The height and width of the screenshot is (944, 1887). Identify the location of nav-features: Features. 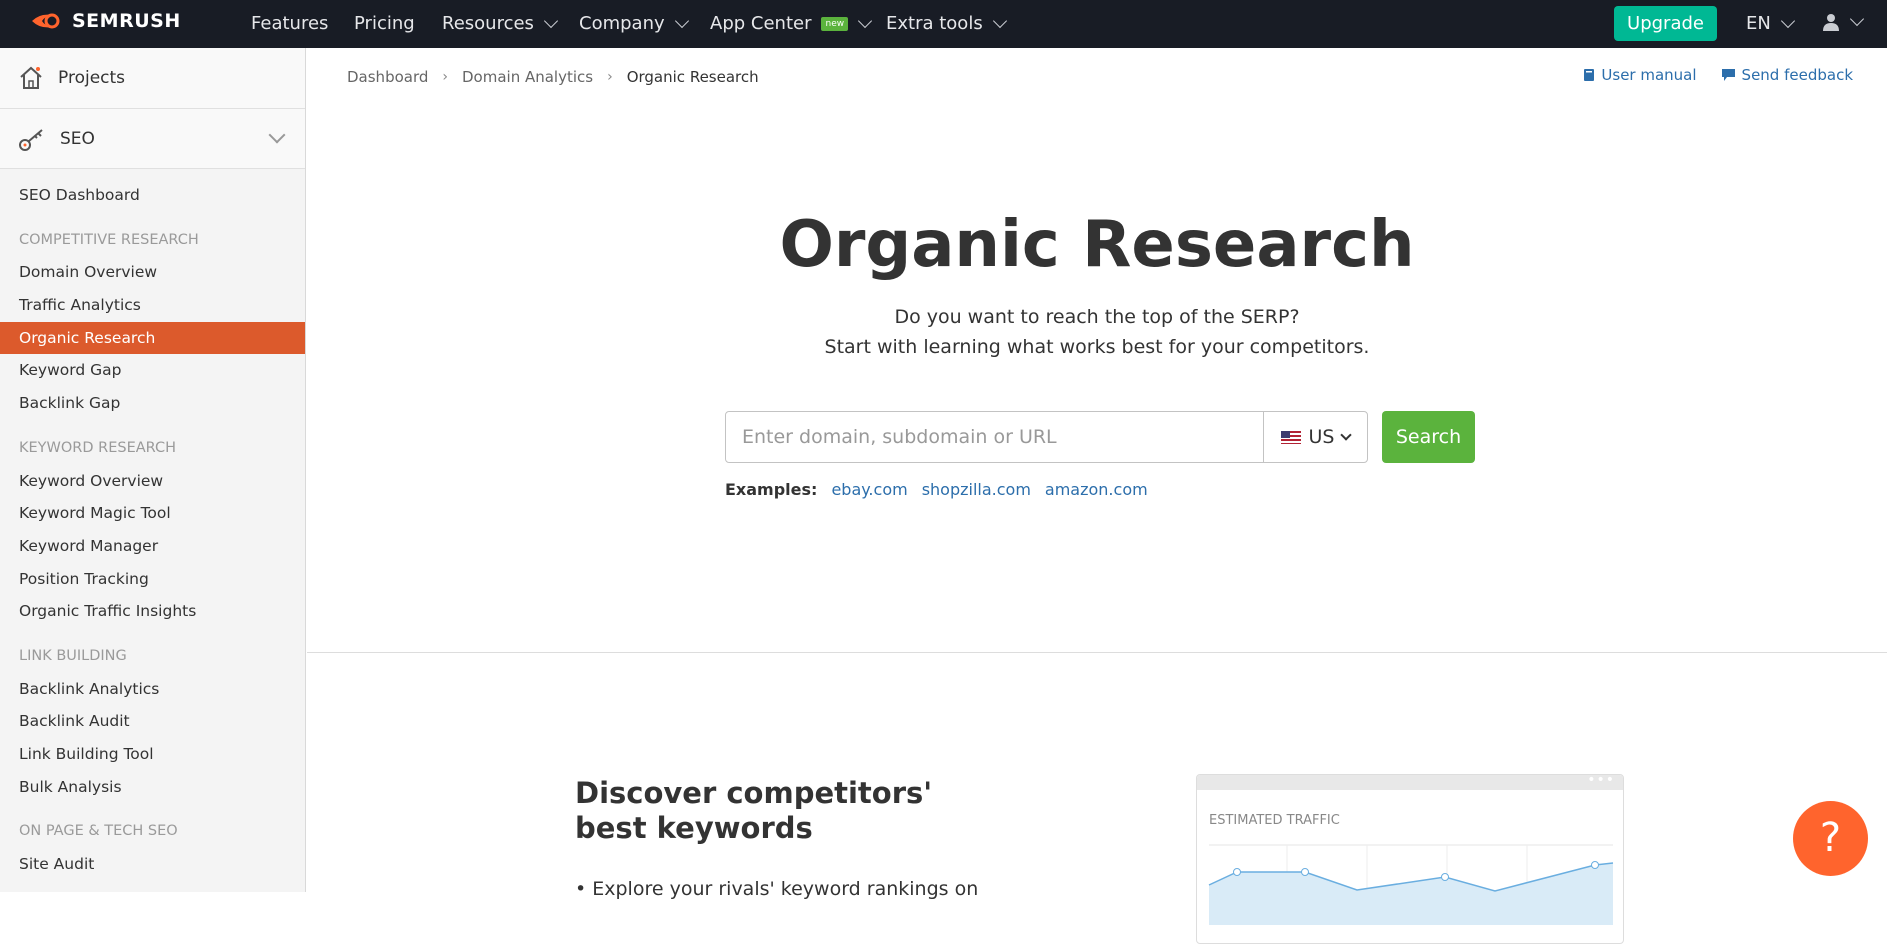
(289, 23).